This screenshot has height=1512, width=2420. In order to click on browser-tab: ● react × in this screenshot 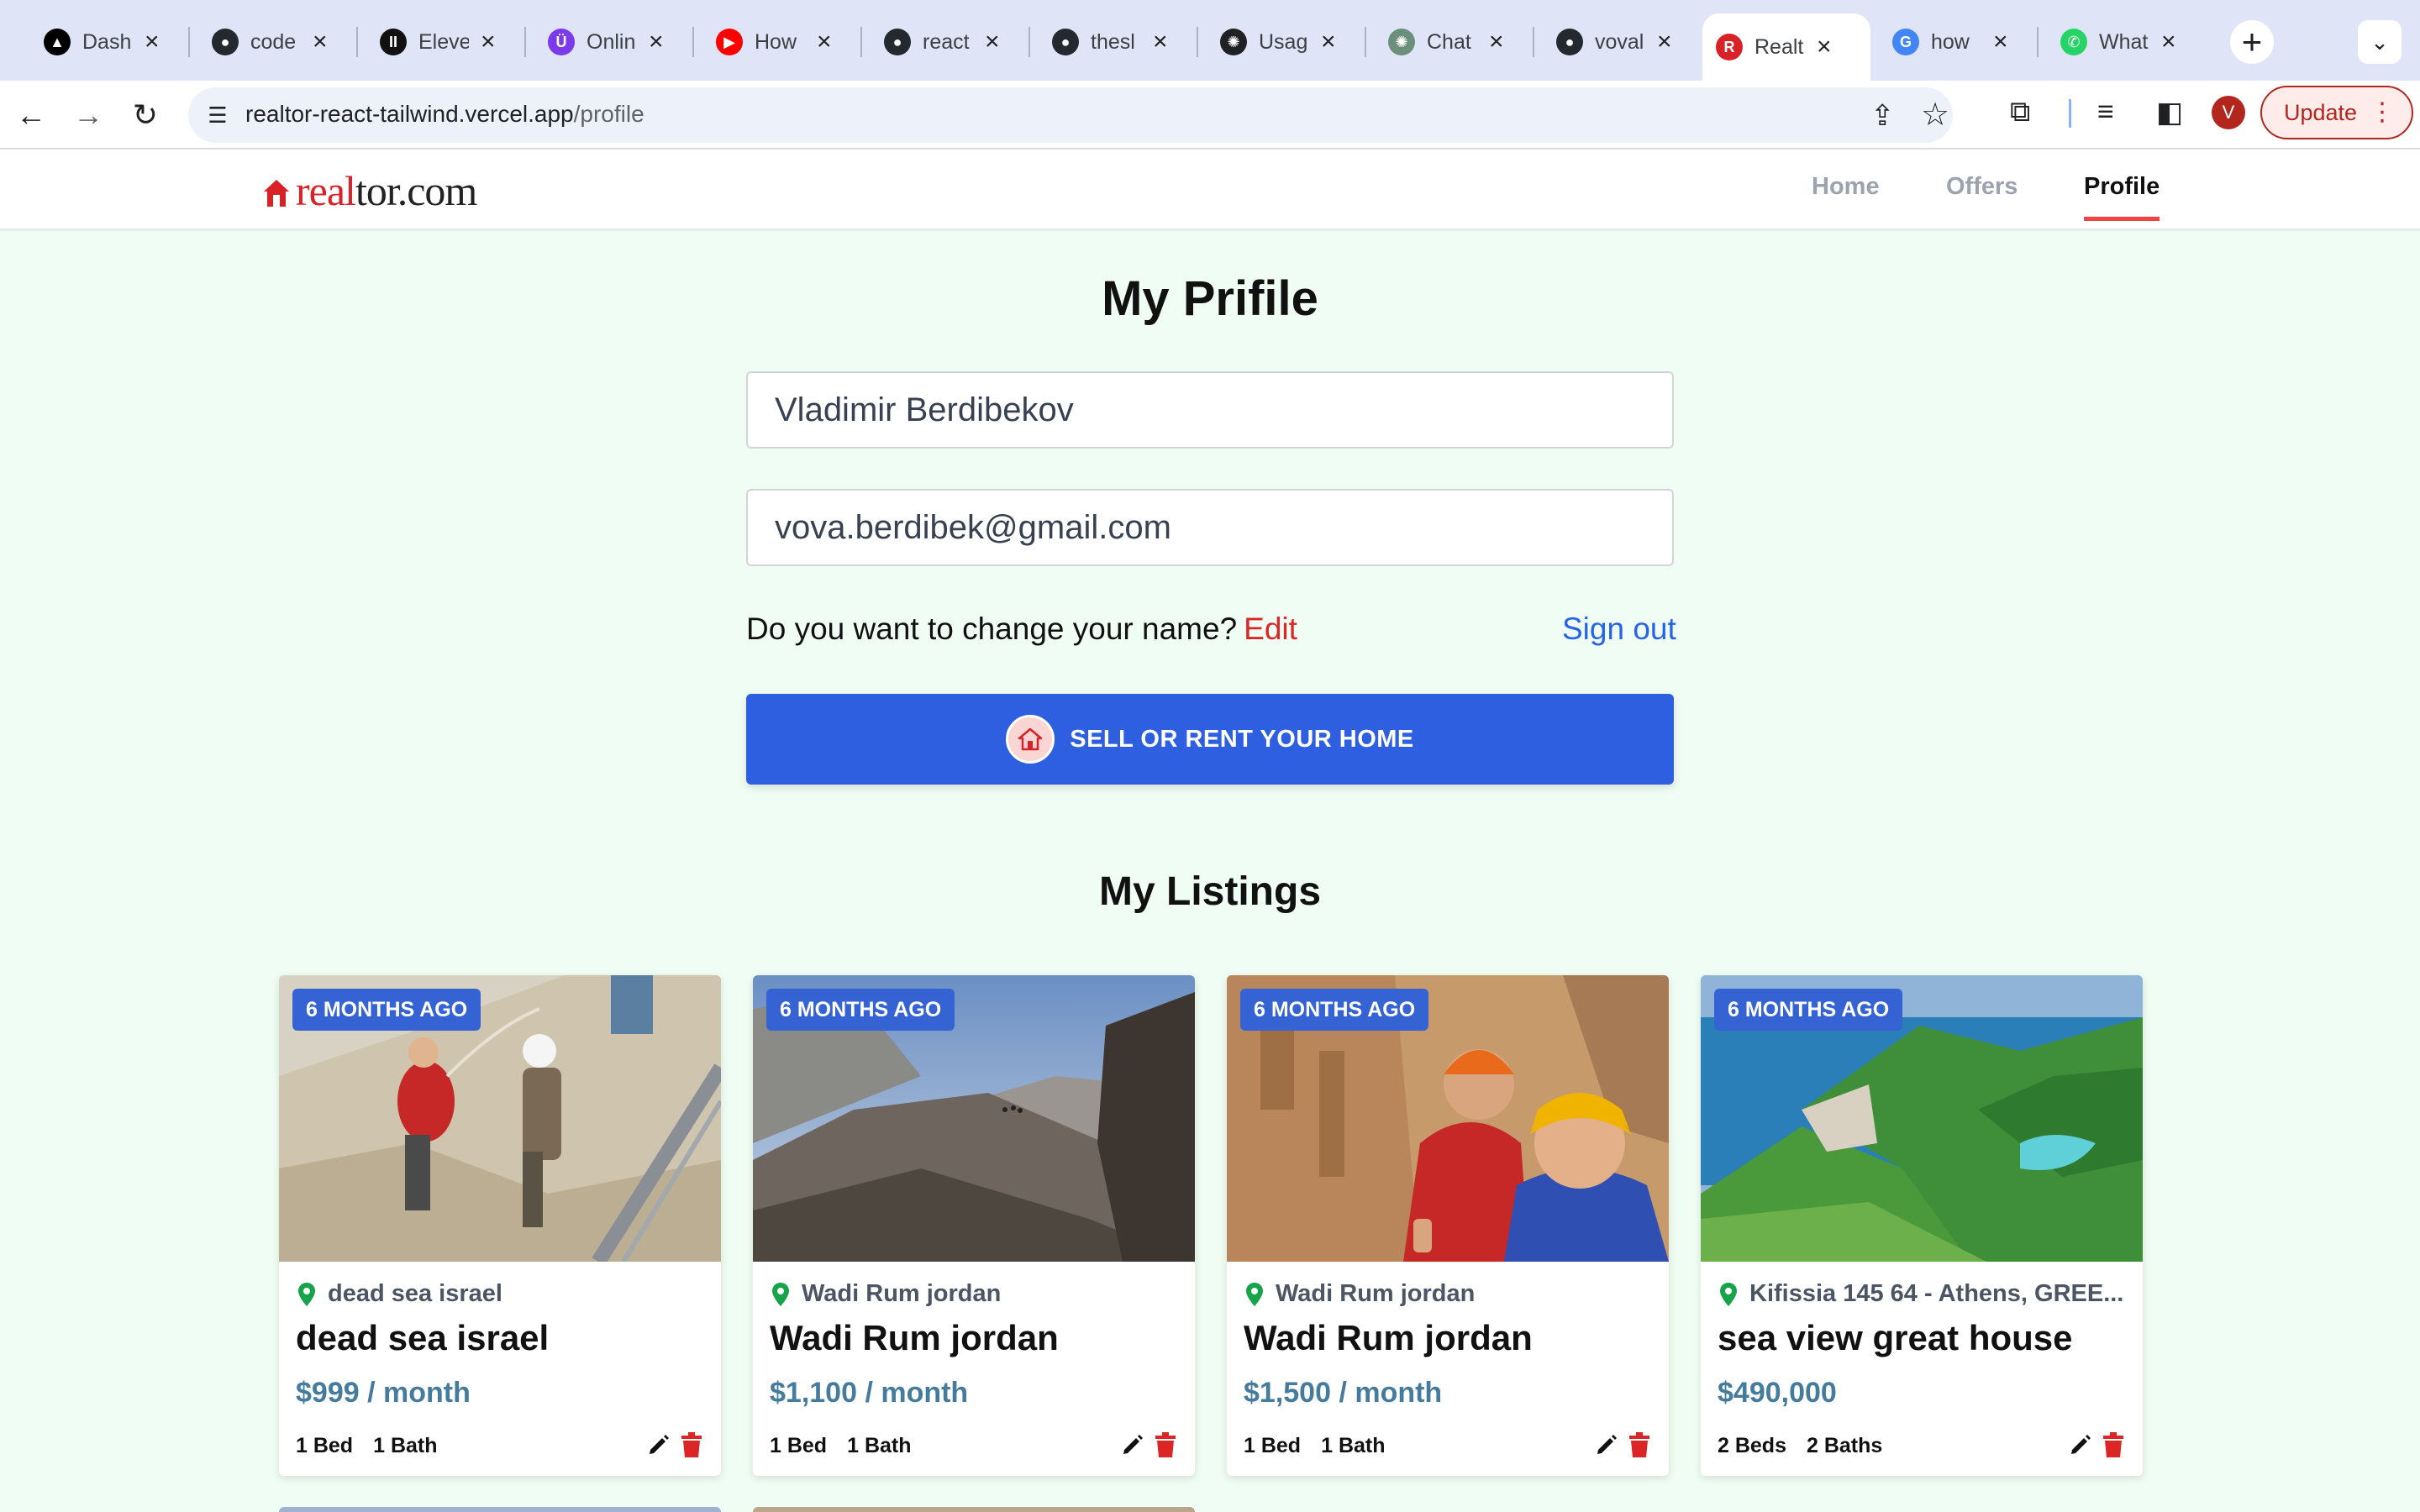, I will do `click(948, 42)`.